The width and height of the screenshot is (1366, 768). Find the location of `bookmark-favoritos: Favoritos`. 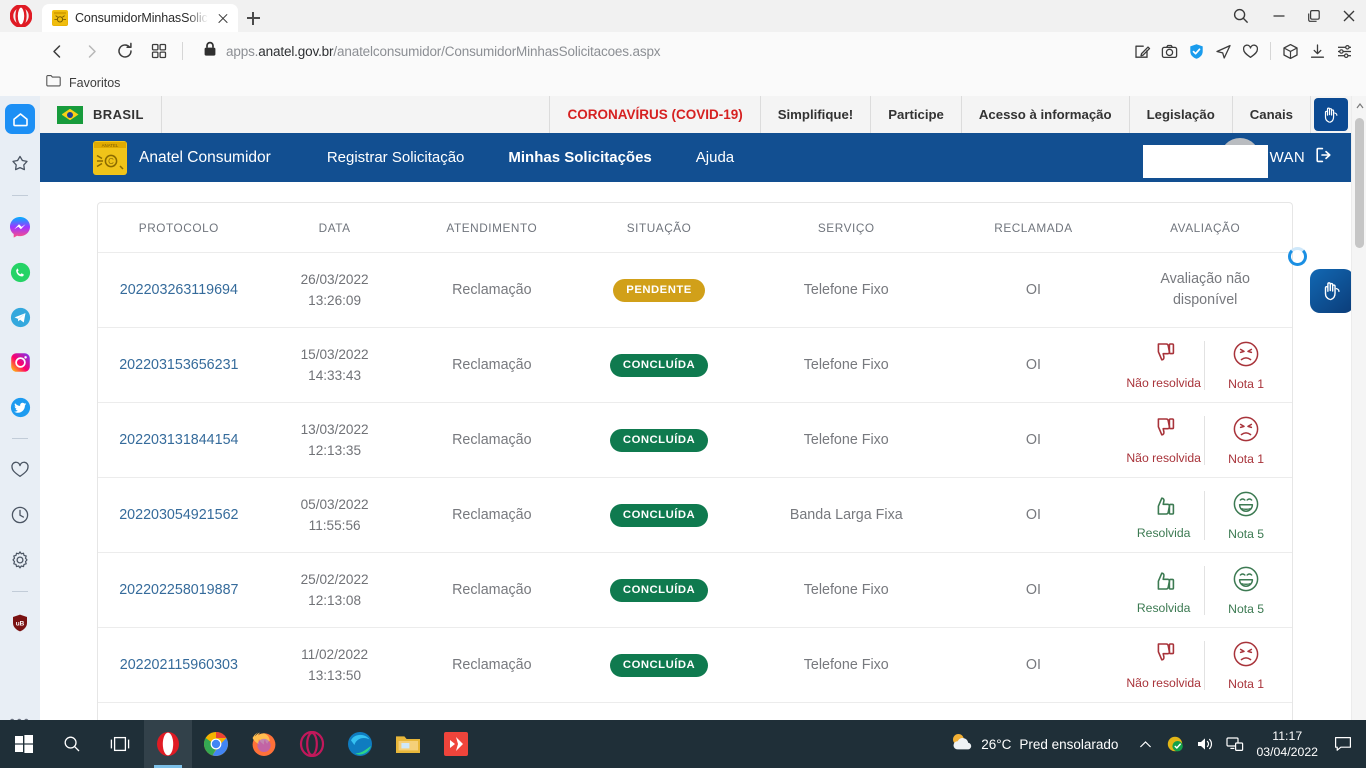

bookmark-favoritos: Favoritos is located at coordinates (94, 83).